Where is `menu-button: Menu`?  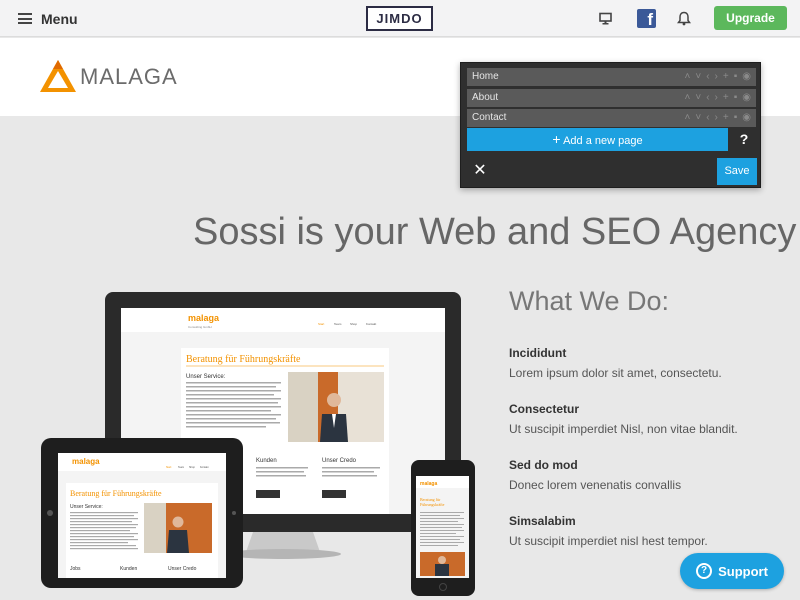
menu-button: Menu is located at coordinates (48, 18).